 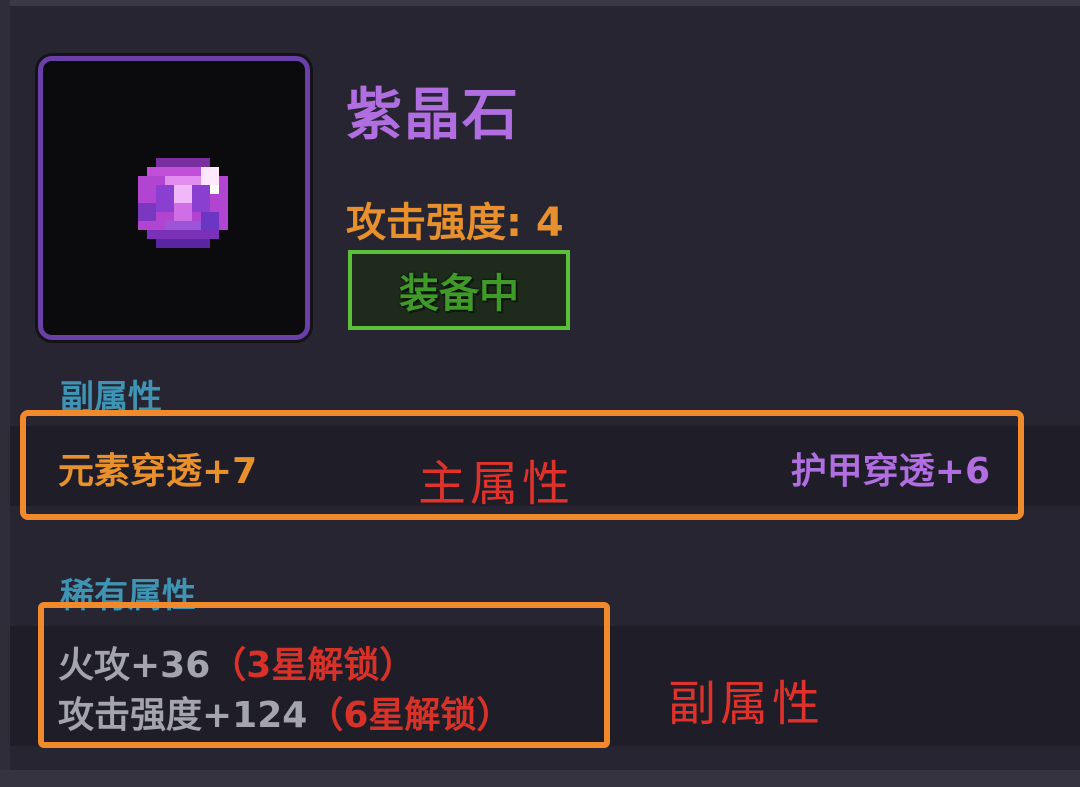 I want to click on panel-border-top, so click(x=540, y=3).